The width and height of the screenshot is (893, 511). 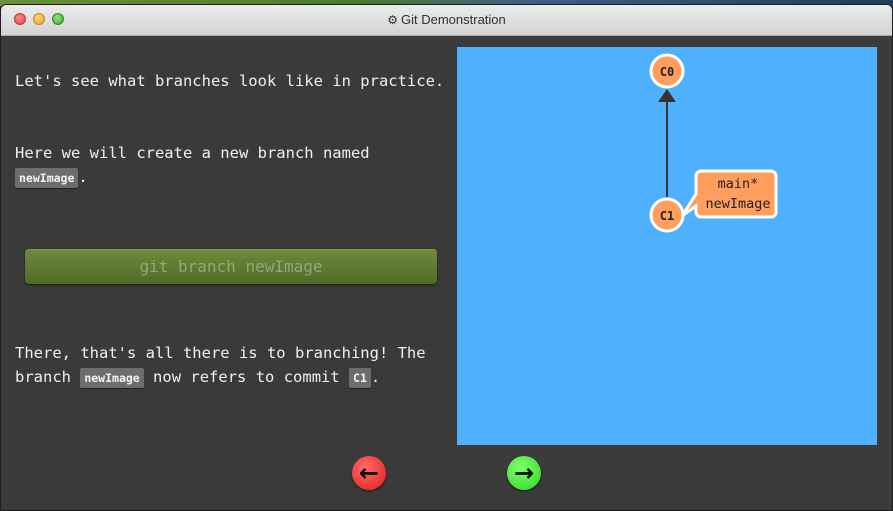 I want to click on commit-node-c1: C1, so click(x=667, y=215).